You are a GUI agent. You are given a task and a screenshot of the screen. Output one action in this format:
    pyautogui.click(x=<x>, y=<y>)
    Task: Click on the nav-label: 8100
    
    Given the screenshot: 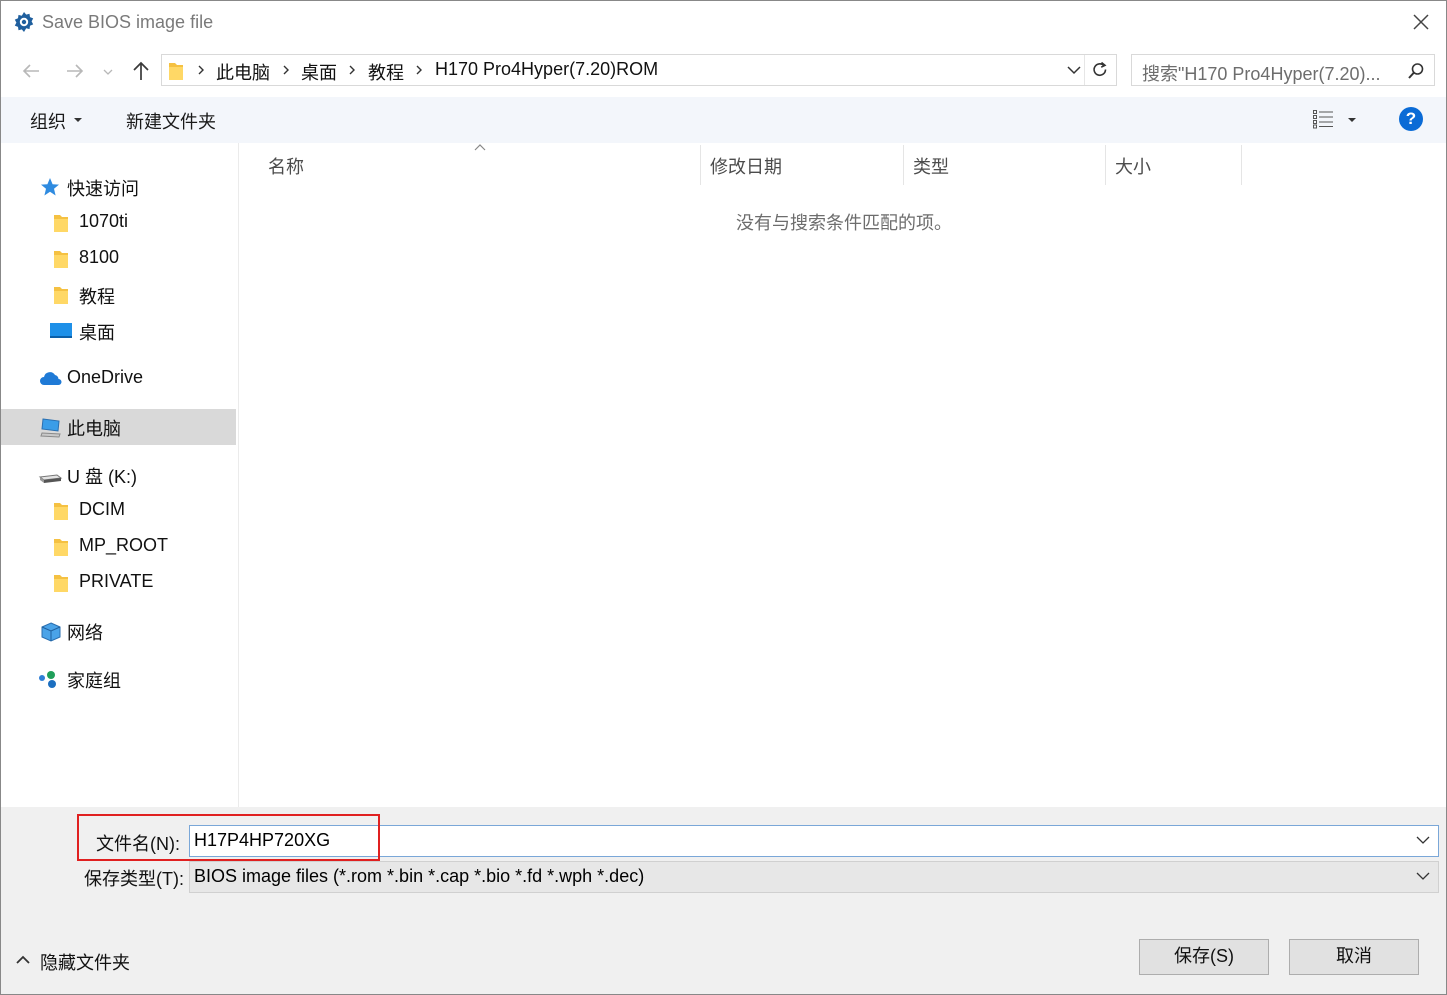 What is the action you would take?
    pyautogui.click(x=99, y=257)
    